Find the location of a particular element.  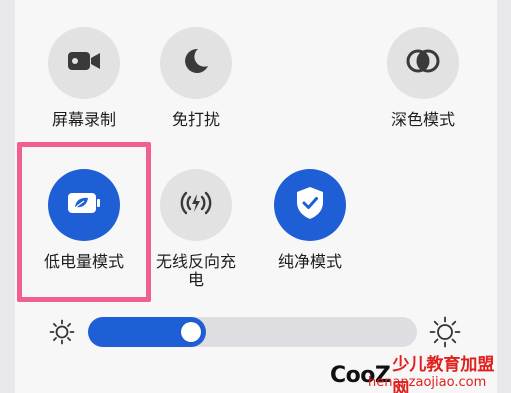

tile-label: 纯净模式 is located at coordinates (309, 261).